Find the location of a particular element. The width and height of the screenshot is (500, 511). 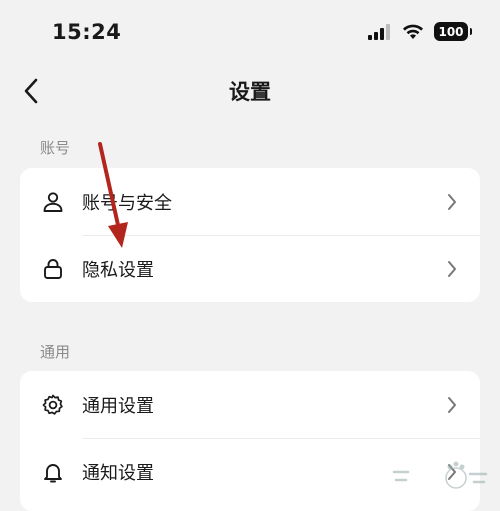

signal-icon is located at coordinates (379, 31).